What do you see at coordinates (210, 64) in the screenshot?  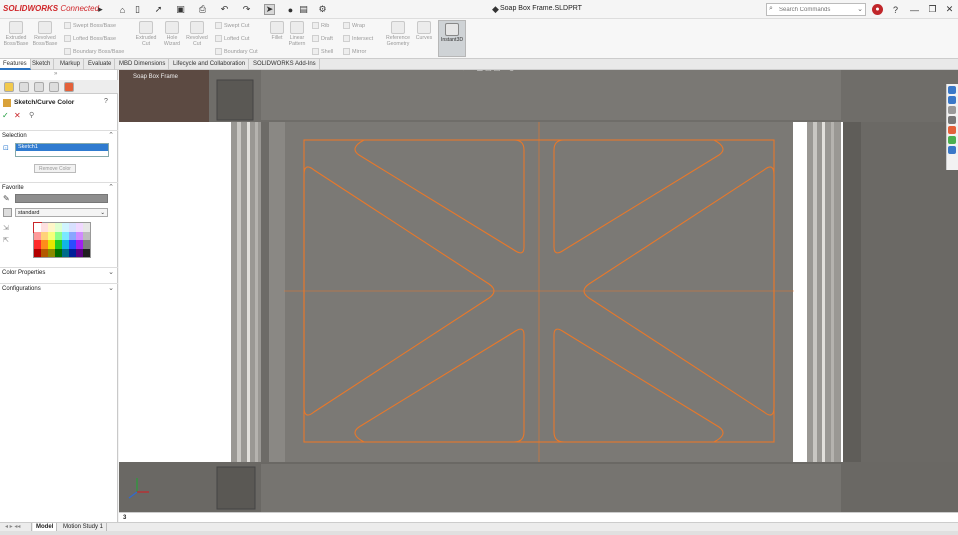 I see `tab-lifecycle-collaboration: Lifecycle and Collaboration` at bounding box center [210, 64].